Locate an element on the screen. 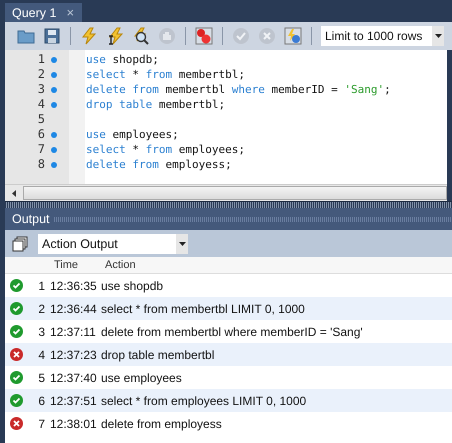  time-cell-text: 12:37:11 is located at coordinates (73, 331).